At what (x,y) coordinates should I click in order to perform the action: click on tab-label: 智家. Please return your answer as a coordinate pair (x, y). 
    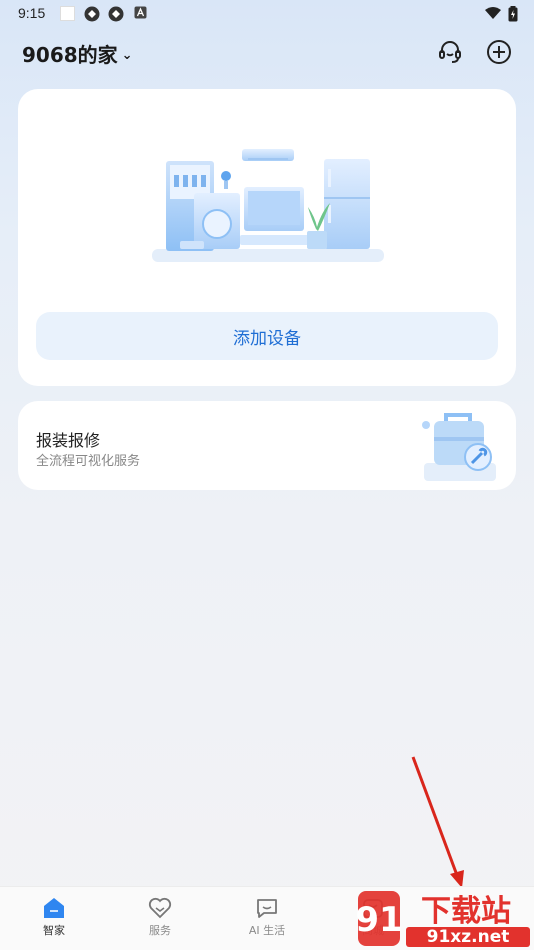
    Looking at the image, I should click on (54, 930).